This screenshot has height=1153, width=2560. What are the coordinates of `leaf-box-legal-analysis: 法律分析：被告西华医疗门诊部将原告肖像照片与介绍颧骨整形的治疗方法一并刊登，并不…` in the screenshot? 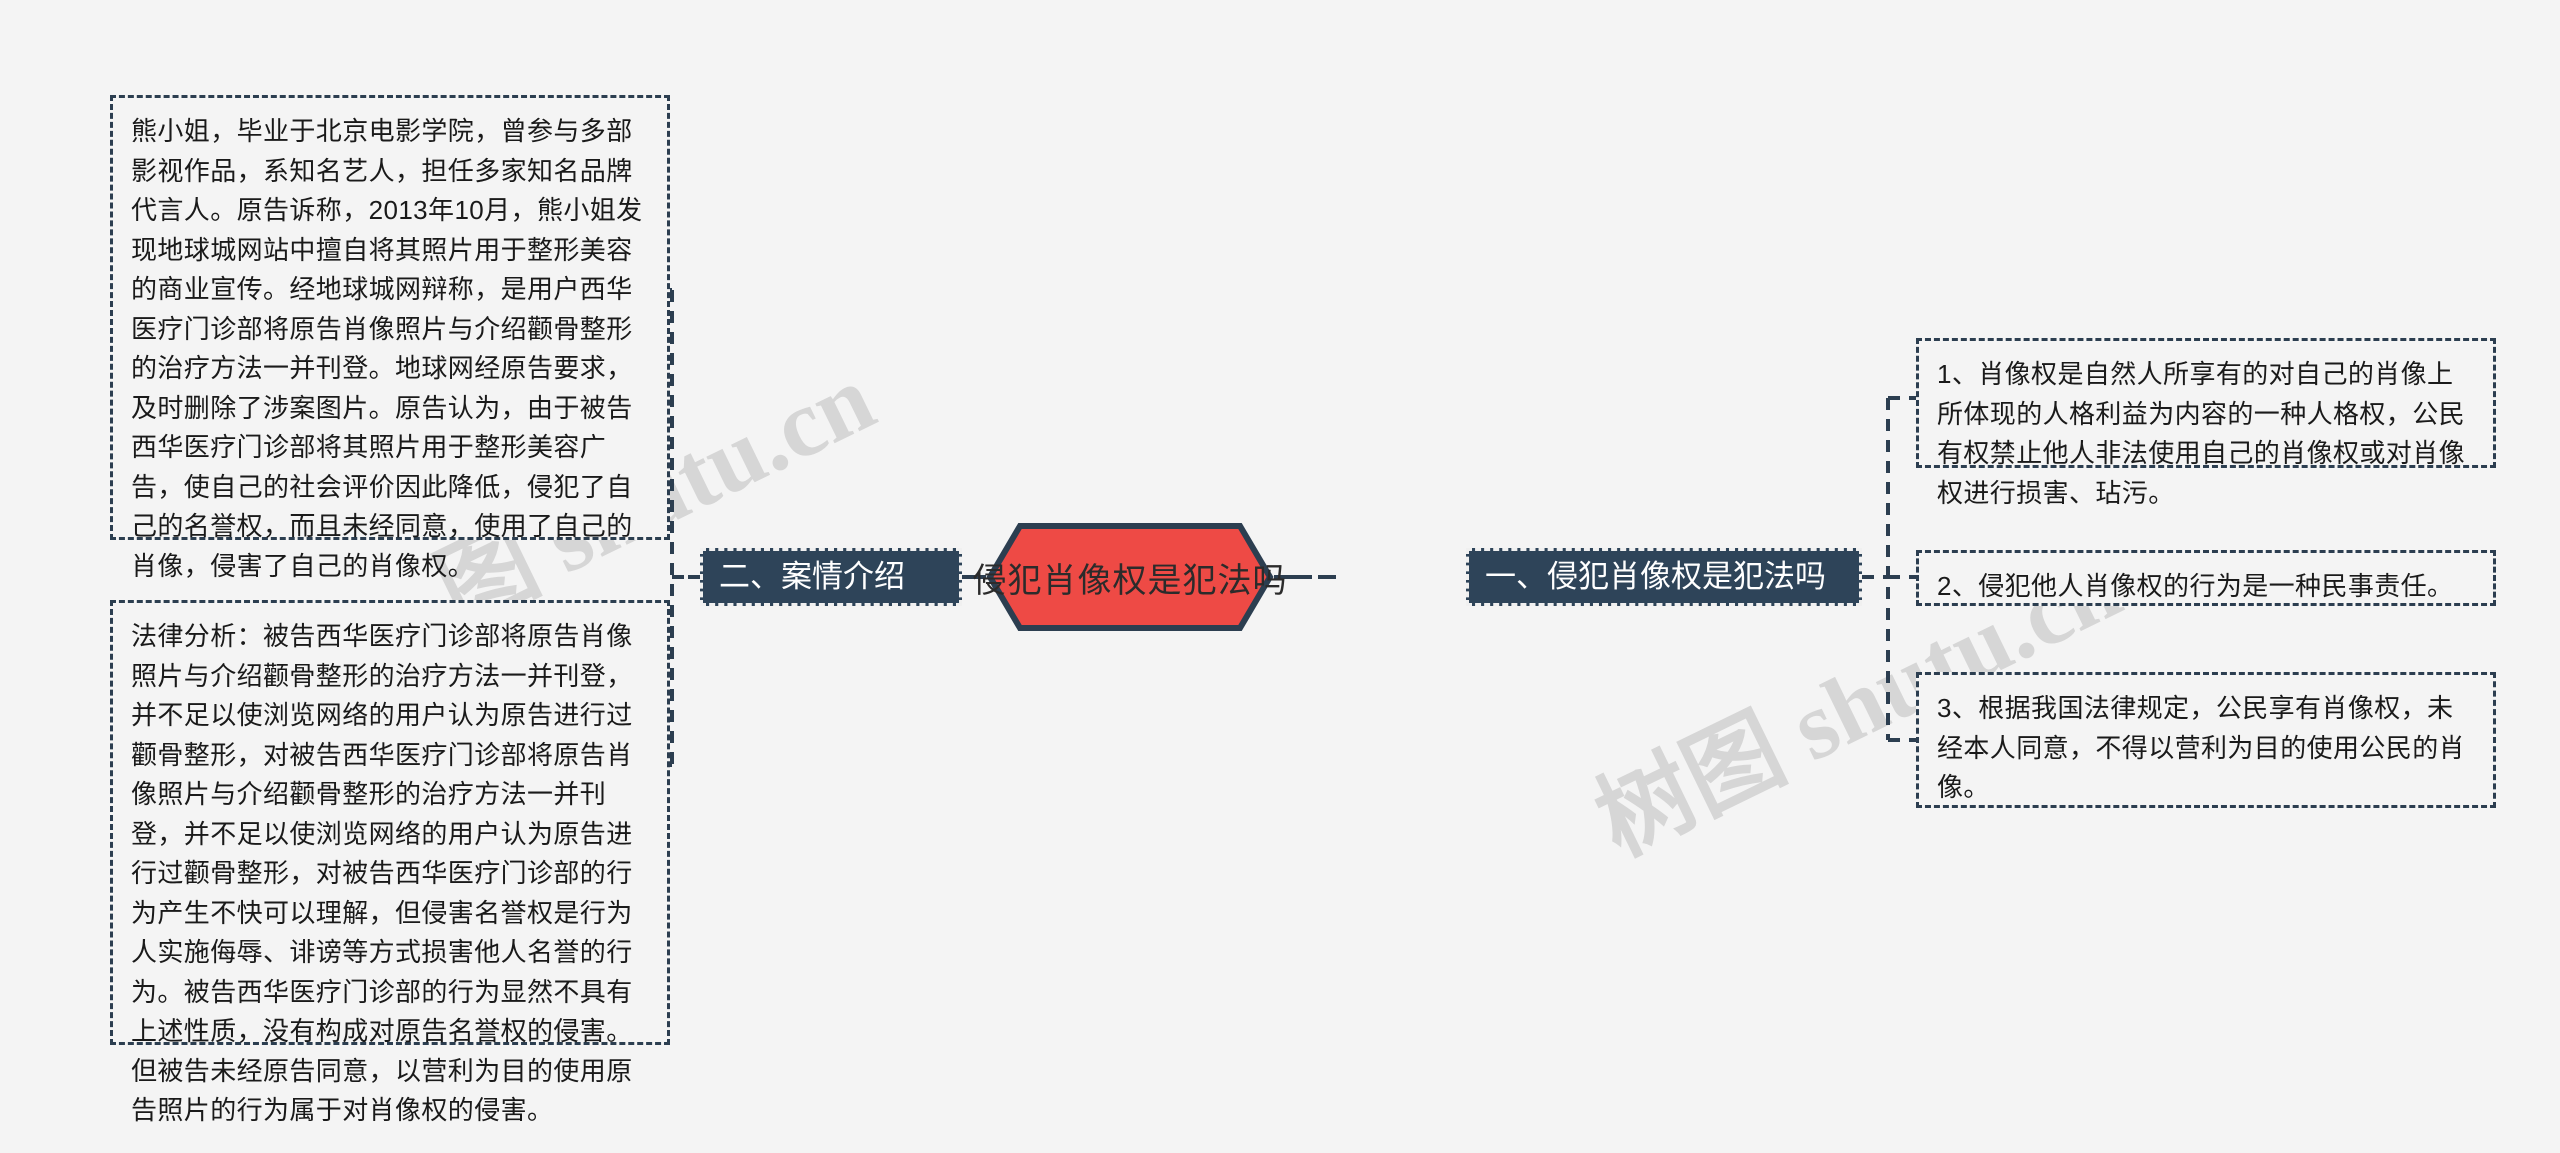 It's located at (390, 862).